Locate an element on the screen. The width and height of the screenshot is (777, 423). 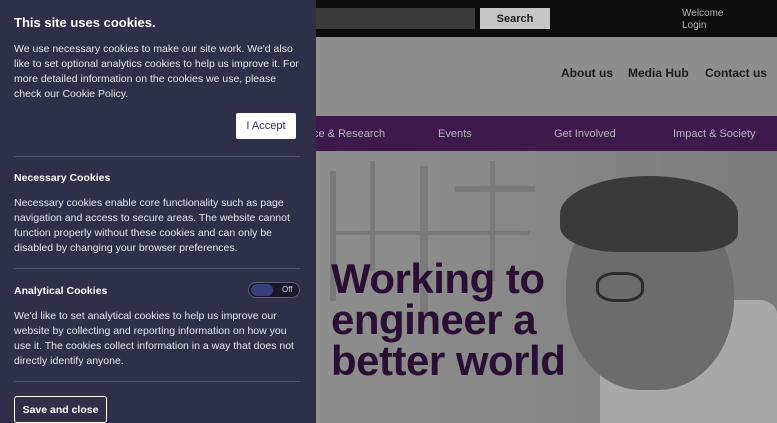
search-input is located at coordinates (395, 18).